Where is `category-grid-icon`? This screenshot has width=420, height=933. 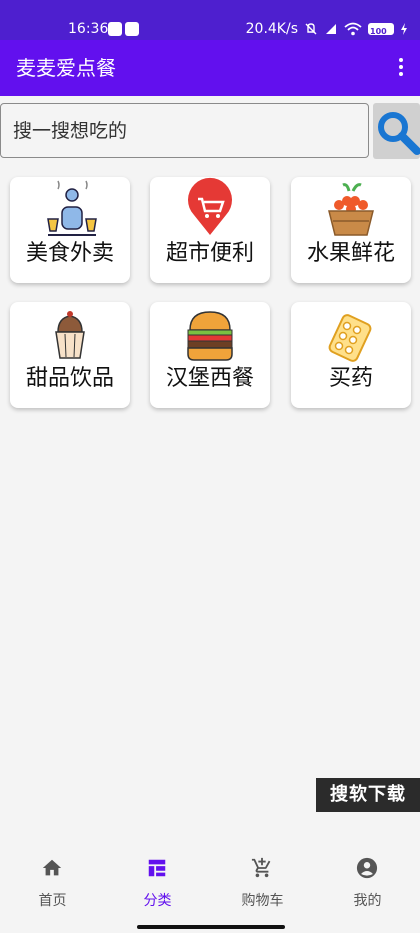 category-grid-icon is located at coordinates (157, 868).